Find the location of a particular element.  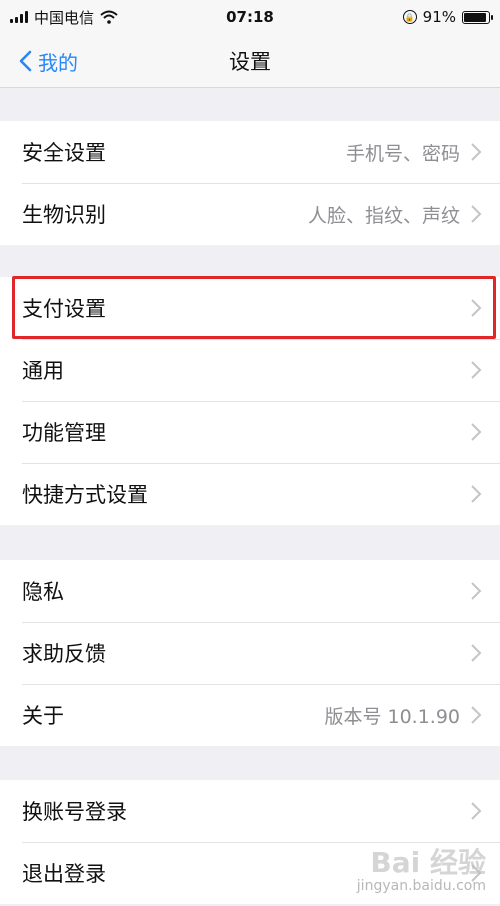

row-label: 隐私 is located at coordinates (43, 592).